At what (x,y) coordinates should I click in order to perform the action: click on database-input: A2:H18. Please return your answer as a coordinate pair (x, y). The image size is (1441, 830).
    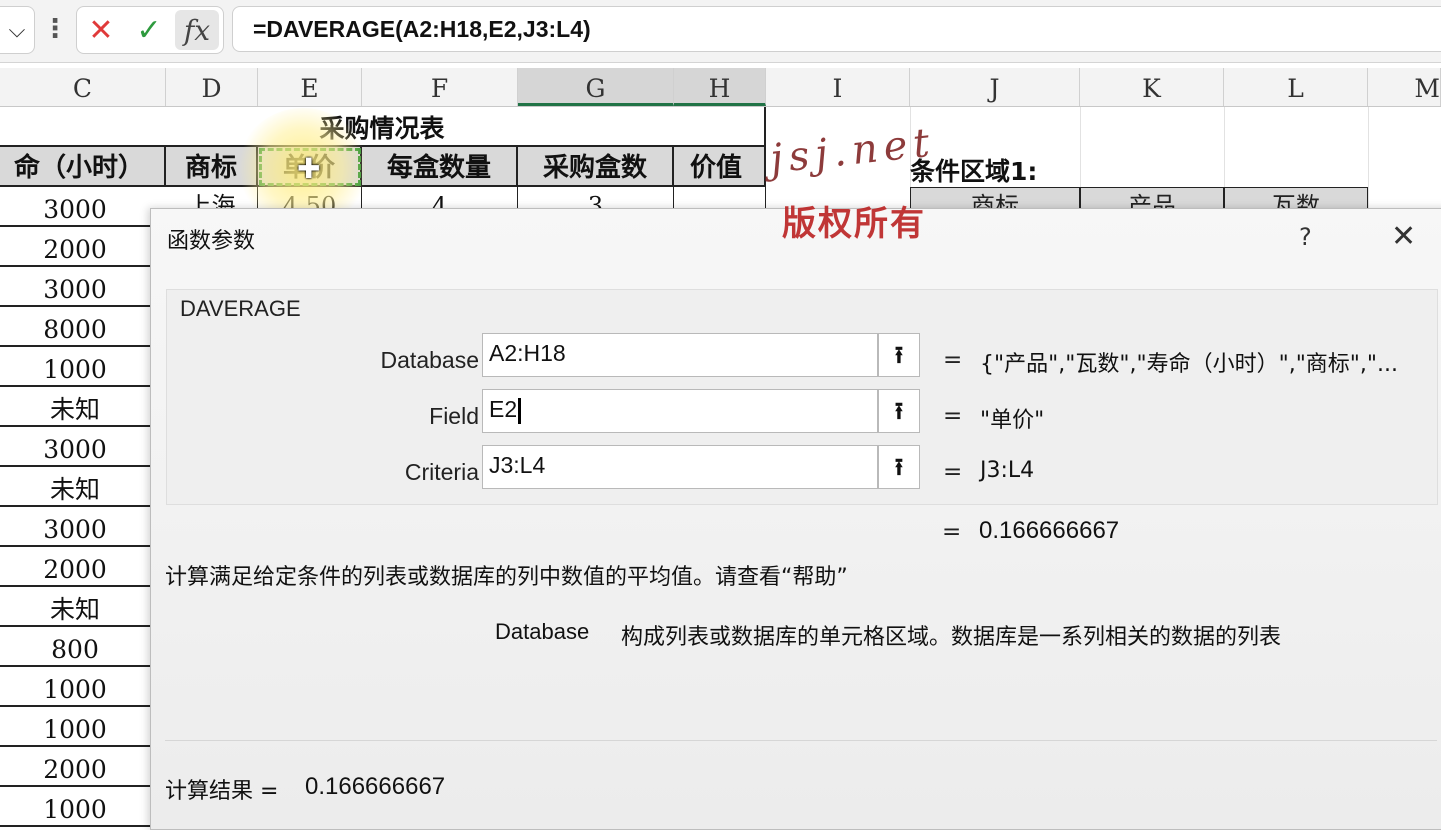
    Looking at the image, I should click on (680, 355).